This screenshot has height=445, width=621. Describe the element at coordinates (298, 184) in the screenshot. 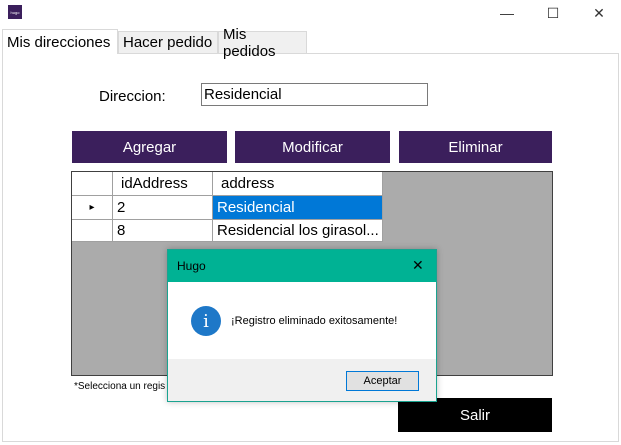

I see `column-header-address: address` at that location.